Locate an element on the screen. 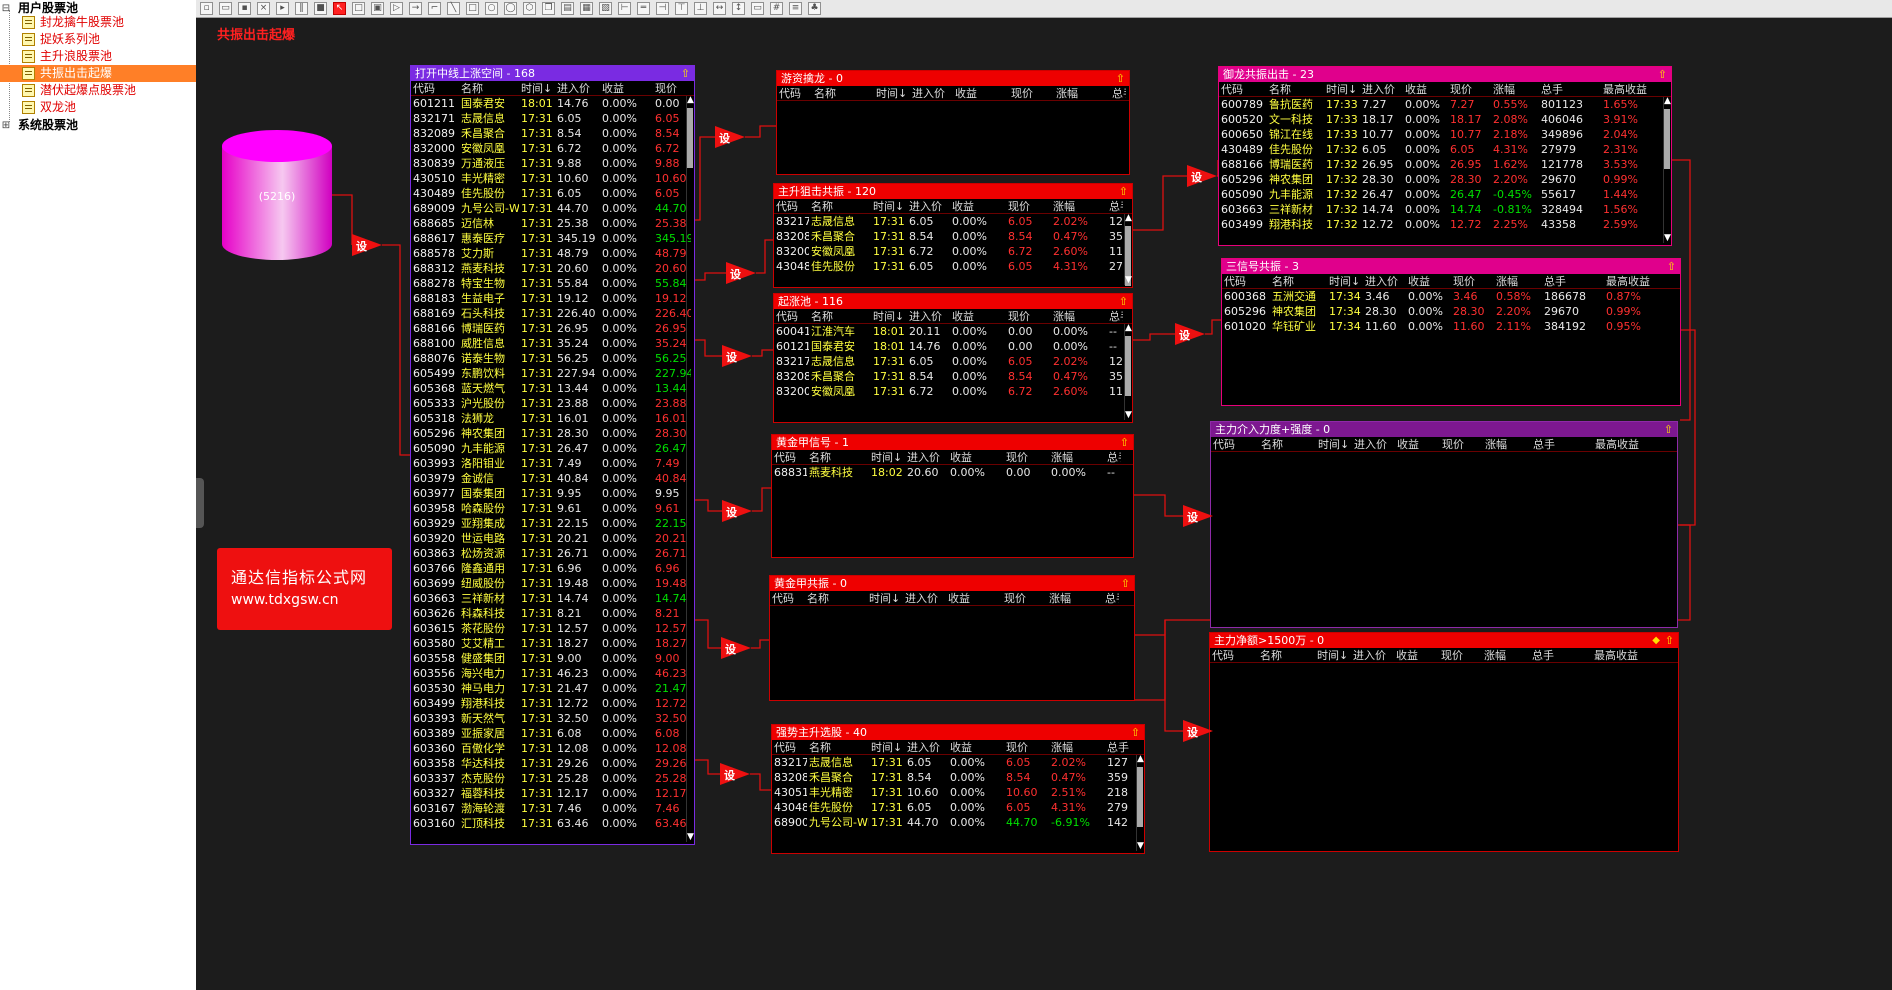  collapse-handle is located at coordinates (200, 503).